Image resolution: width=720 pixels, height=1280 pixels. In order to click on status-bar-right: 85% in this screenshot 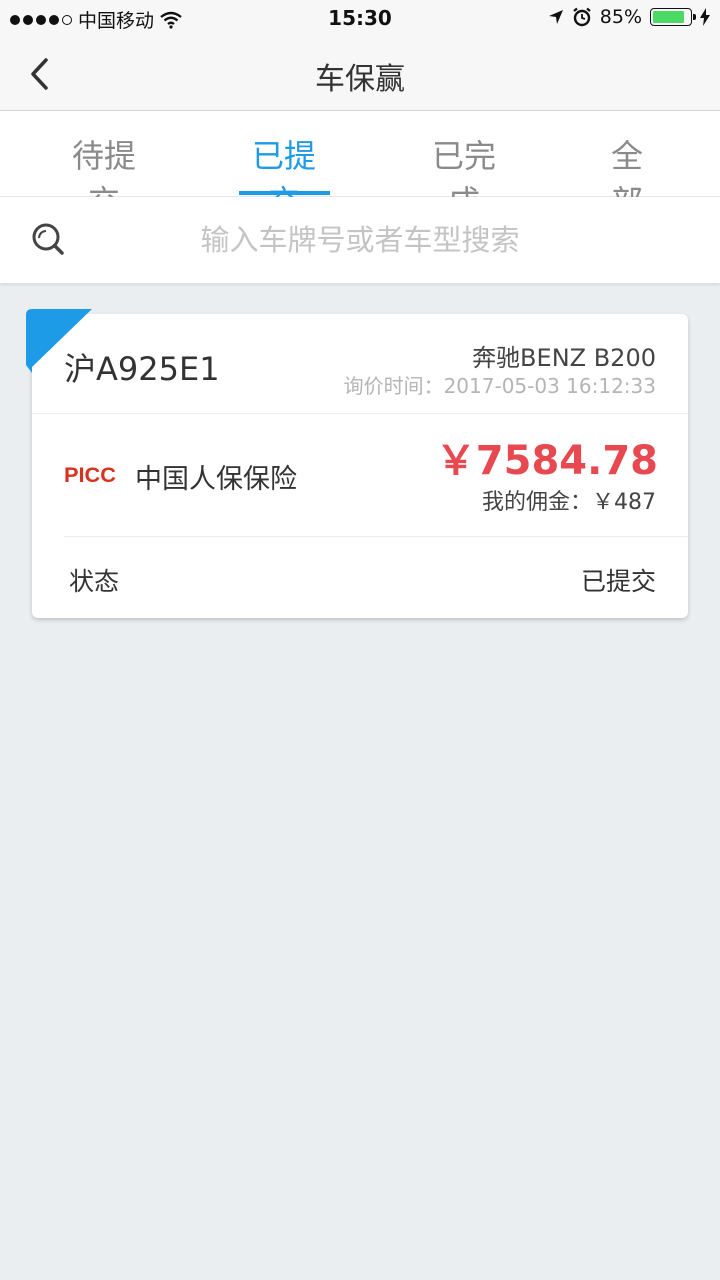, I will do `click(629, 17)`.